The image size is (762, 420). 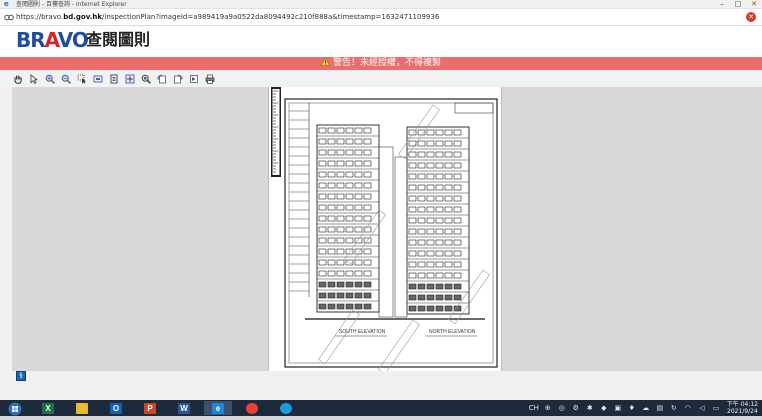 I want to click on taskbar-excel-icon: X, so click(x=48, y=408).